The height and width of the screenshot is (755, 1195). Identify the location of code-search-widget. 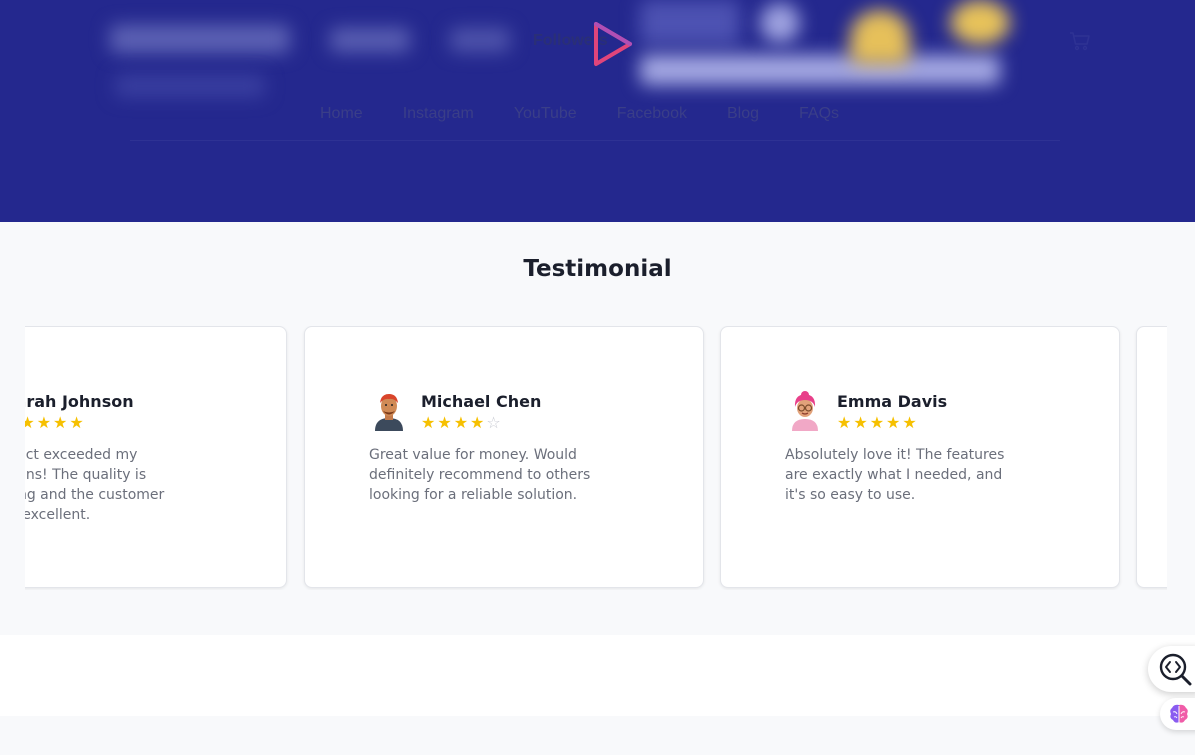
(1171, 669).